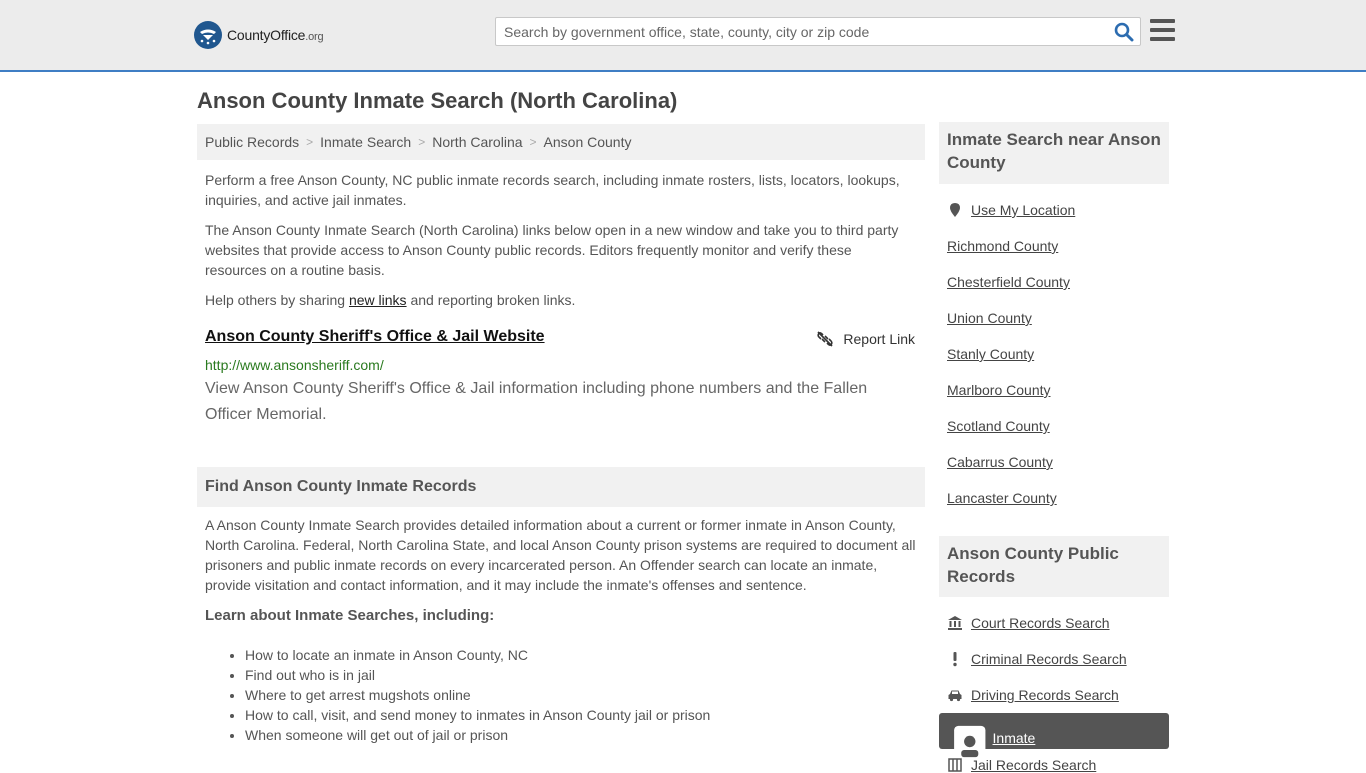  What do you see at coordinates (1054, 153) in the screenshot?
I see `nearby-heading: Inmate Search near Anson County` at bounding box center [1054, 153].